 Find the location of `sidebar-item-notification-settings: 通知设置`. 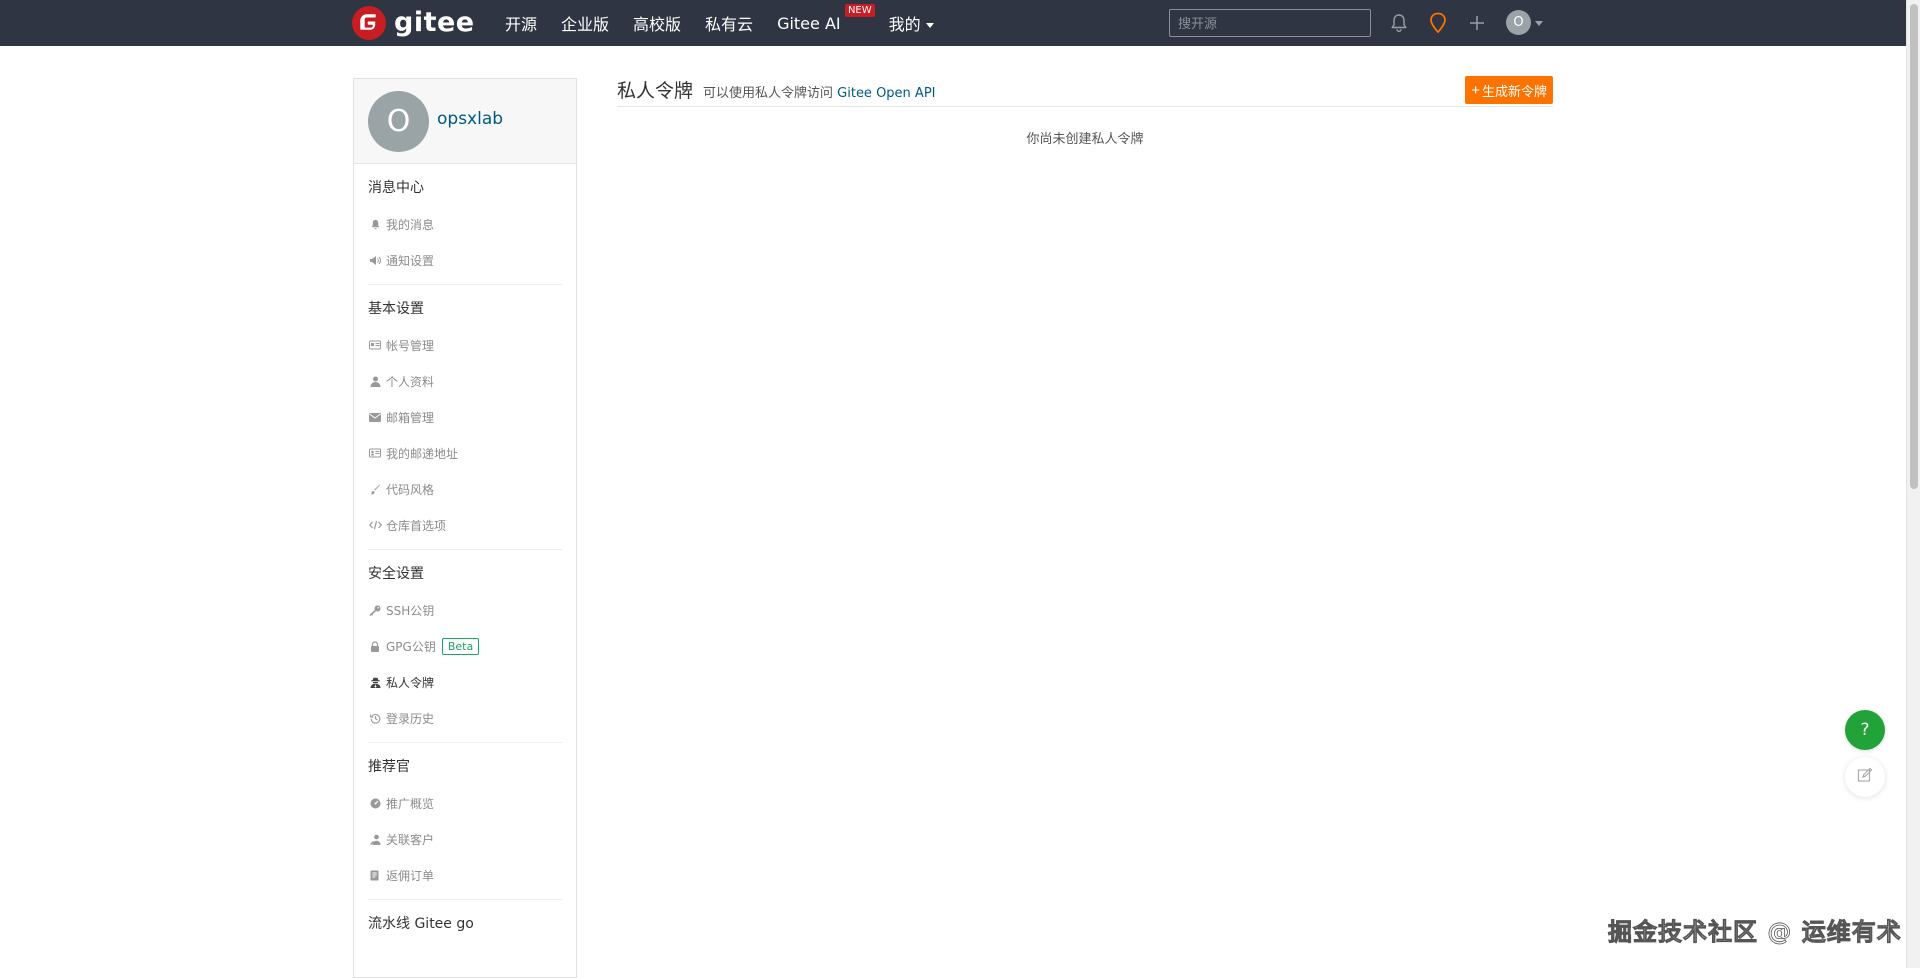

sidebar-item-notification-settings: 通知设置 is located at coordinates (465, 260).